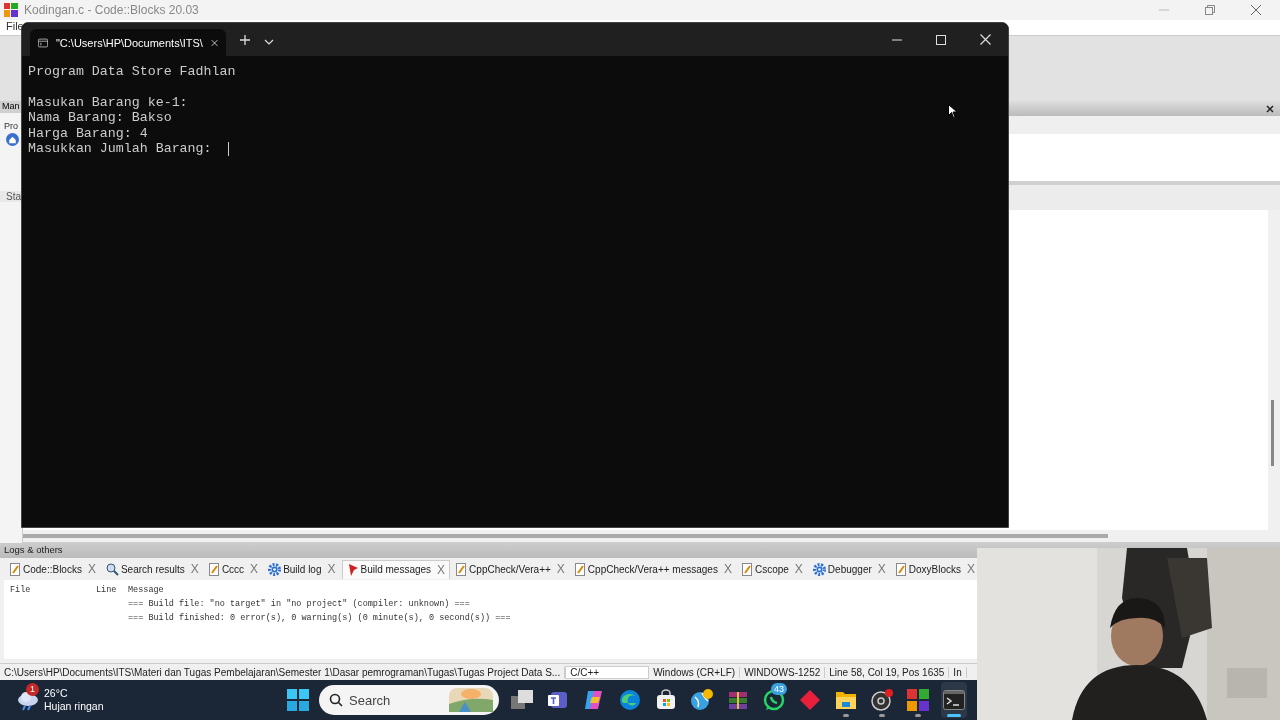  What do you see at coordinates (779, 689) in the screenshot?
I see `notification-badge: 43` at bounding box center [779, 689].